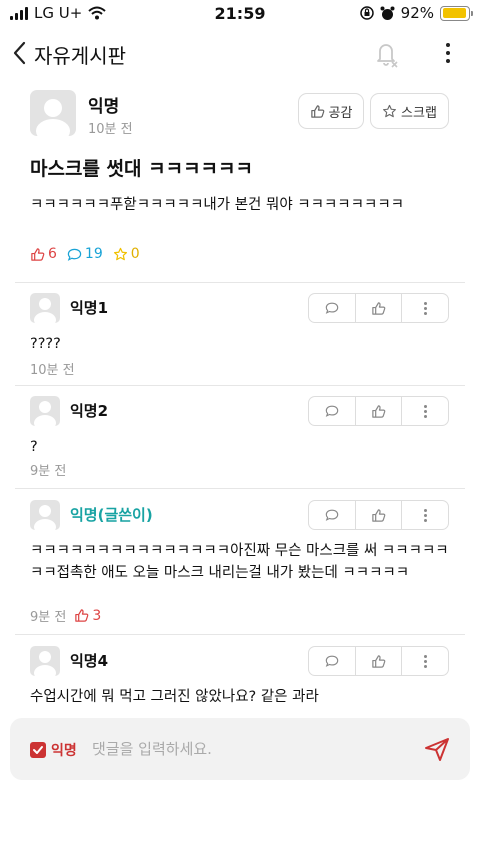 The width and height of the screenshot is (480, 854). I want to click on comment-count: 19, so click(85, 254).